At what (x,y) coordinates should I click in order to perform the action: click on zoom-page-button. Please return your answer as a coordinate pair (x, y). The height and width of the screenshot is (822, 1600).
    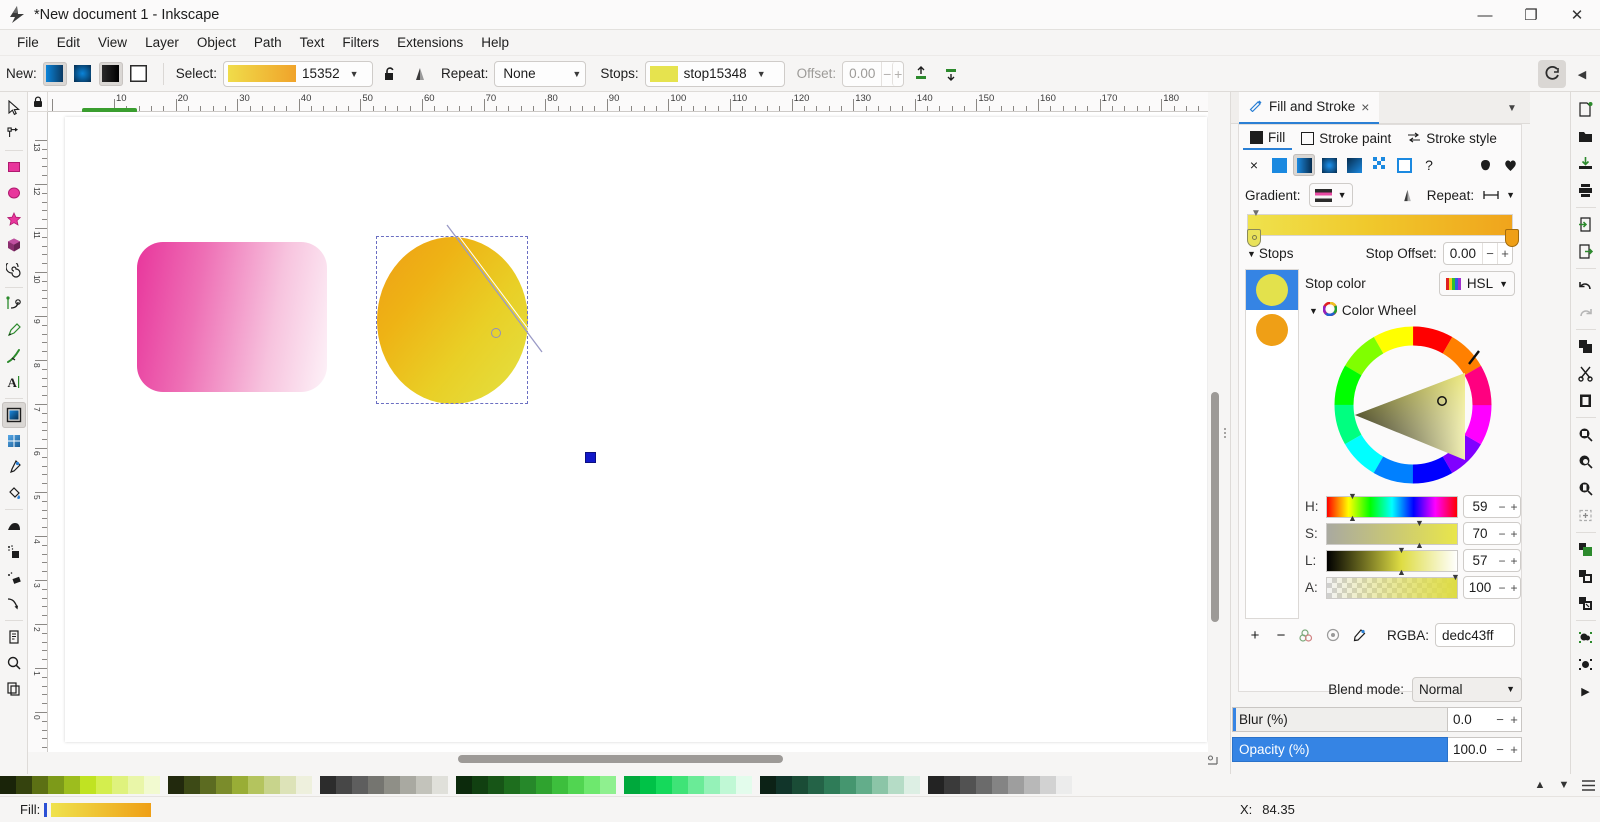
    Looking at the image, I should click on (1586, 488).